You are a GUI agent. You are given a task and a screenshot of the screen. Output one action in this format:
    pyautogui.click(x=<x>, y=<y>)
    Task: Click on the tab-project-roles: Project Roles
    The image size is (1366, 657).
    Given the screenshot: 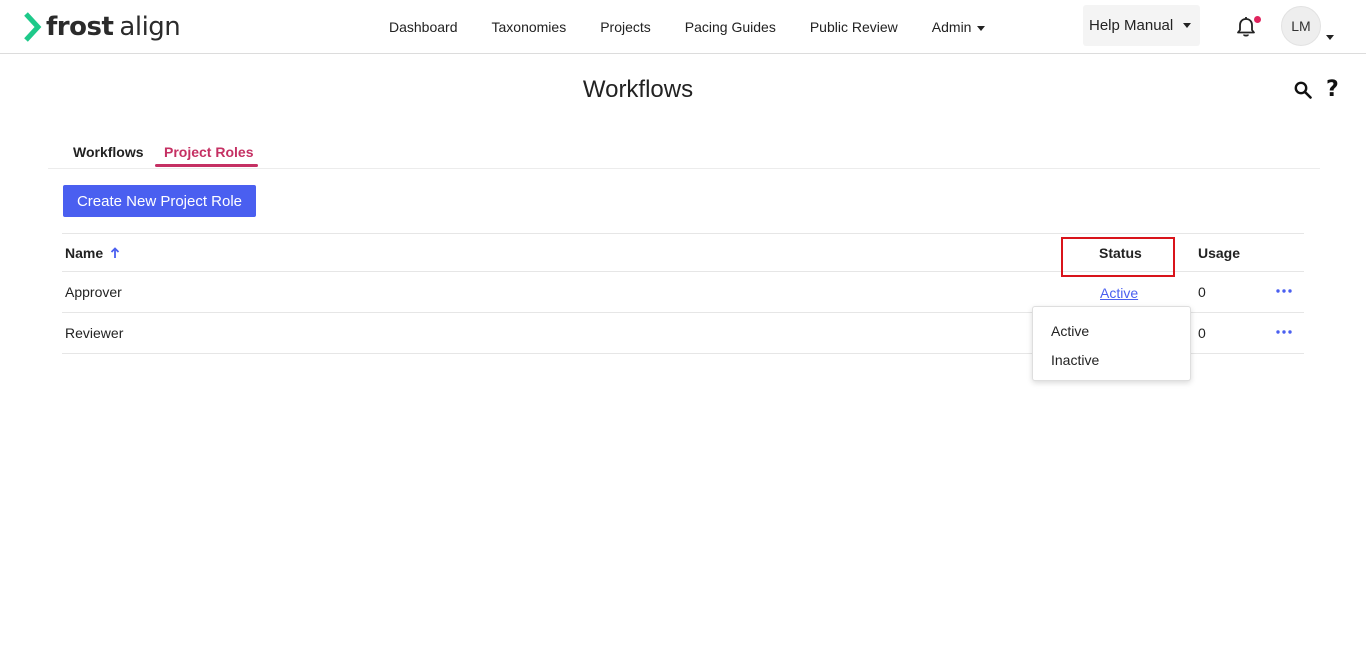 What is the action you would take?
    pyautogui.click(x=208, y=152)
    